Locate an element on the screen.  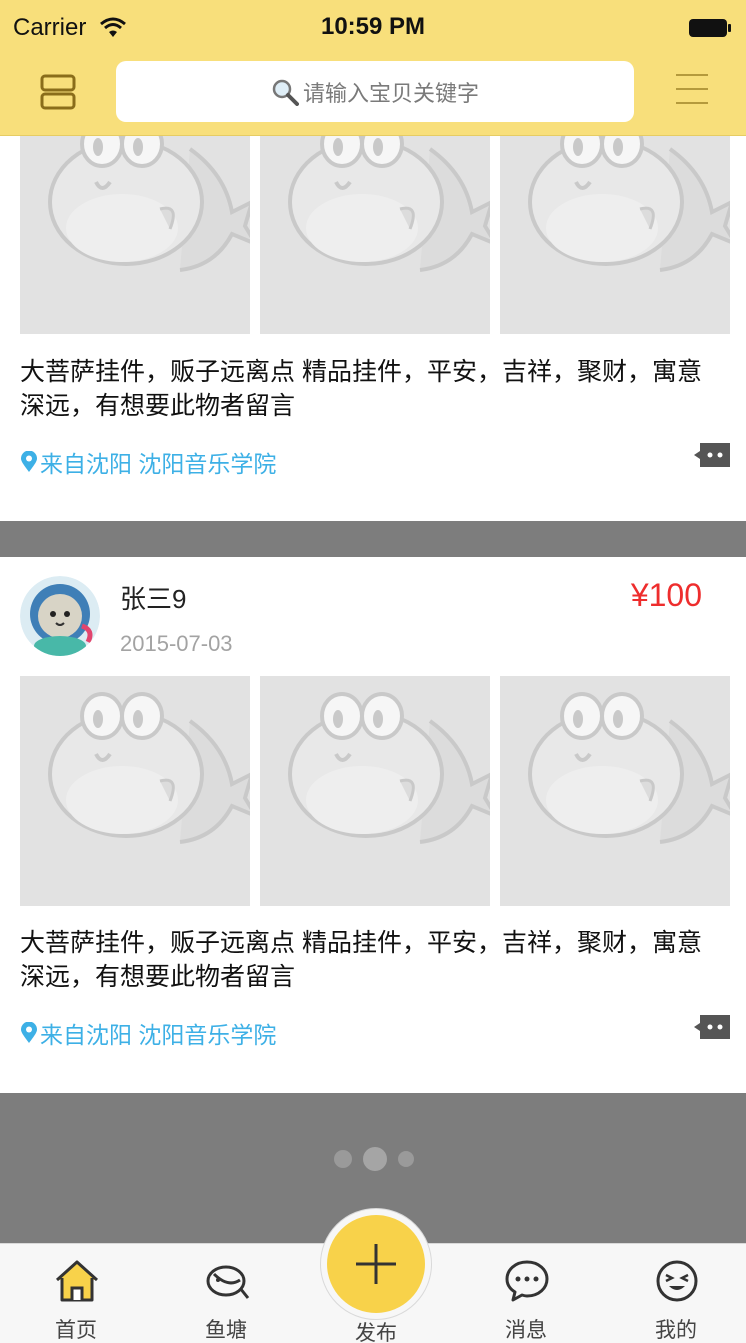
tab-label: 首页 is located at coordinates (76, 1330).